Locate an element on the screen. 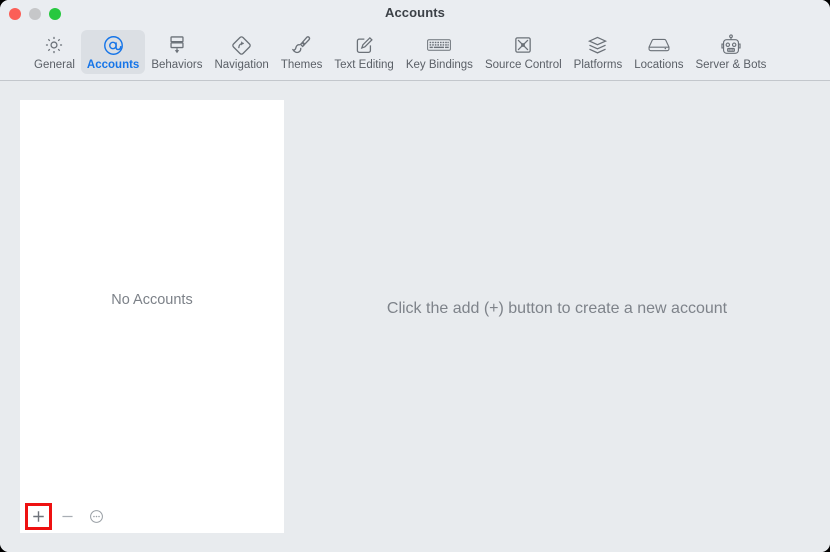  tab-server-and-bots: Server & Bots is located at coordinates (730, 52).